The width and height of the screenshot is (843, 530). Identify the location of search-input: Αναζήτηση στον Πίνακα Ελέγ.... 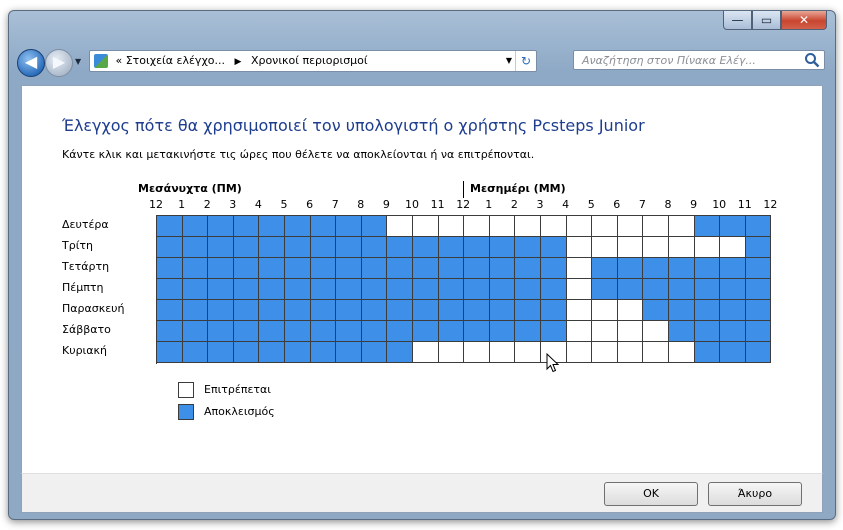
(699, 60).